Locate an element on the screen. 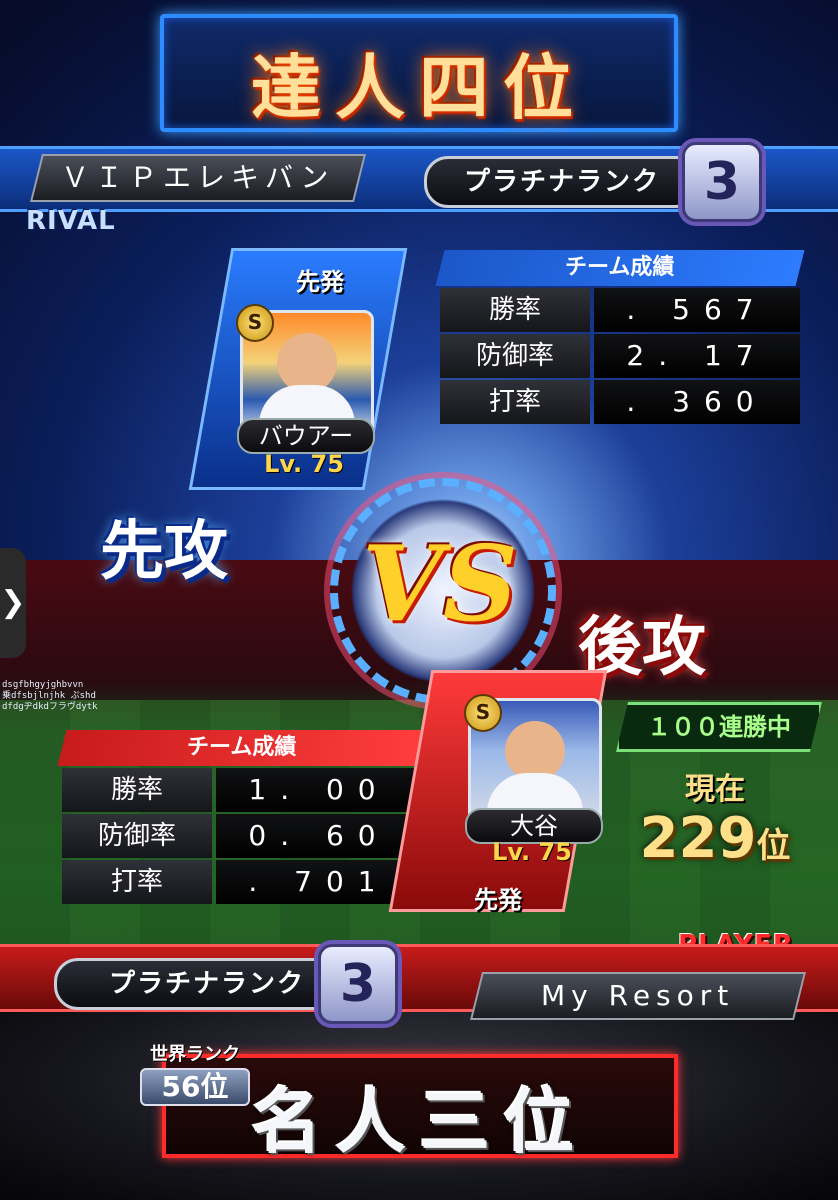 The height and width of the screenshot is (1200, 838). stat-row: 勝率. 567 is located at coordinates (620, 310).